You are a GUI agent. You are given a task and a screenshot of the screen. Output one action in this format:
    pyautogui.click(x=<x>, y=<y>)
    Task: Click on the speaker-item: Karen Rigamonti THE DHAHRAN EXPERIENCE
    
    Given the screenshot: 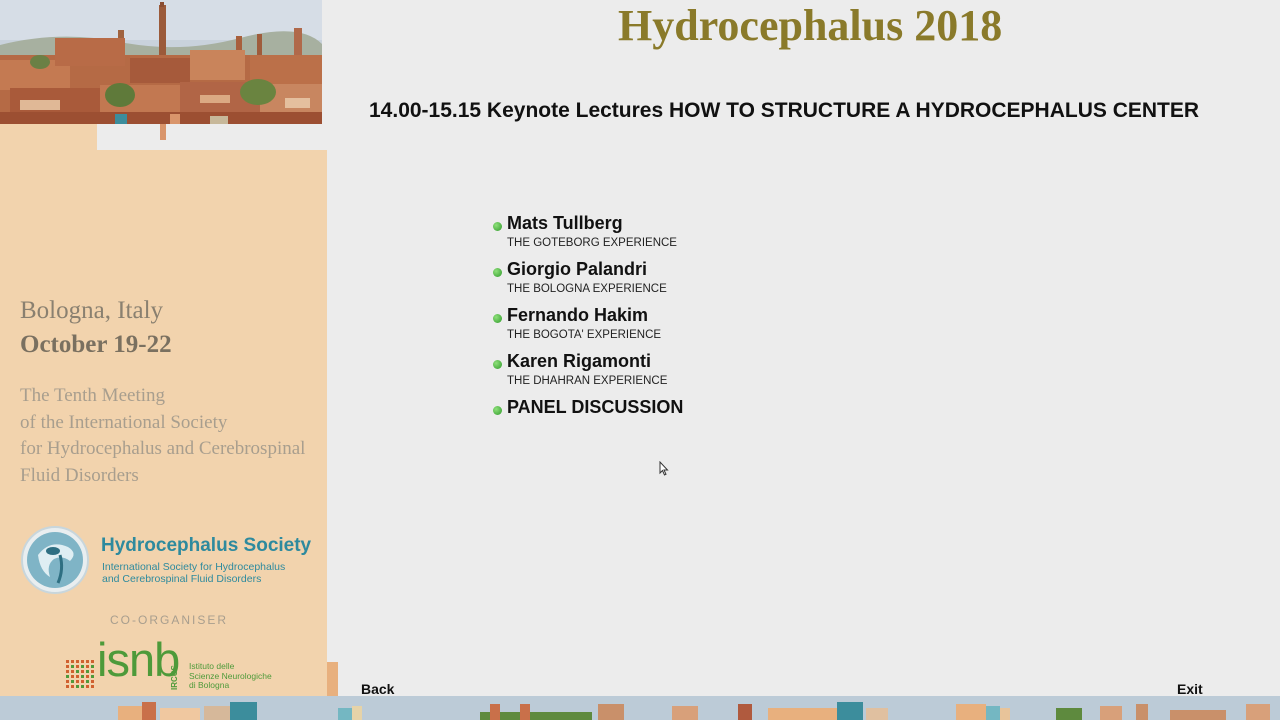 What is the action you would take?
    pyautogui.click(x=693, y=374)
    